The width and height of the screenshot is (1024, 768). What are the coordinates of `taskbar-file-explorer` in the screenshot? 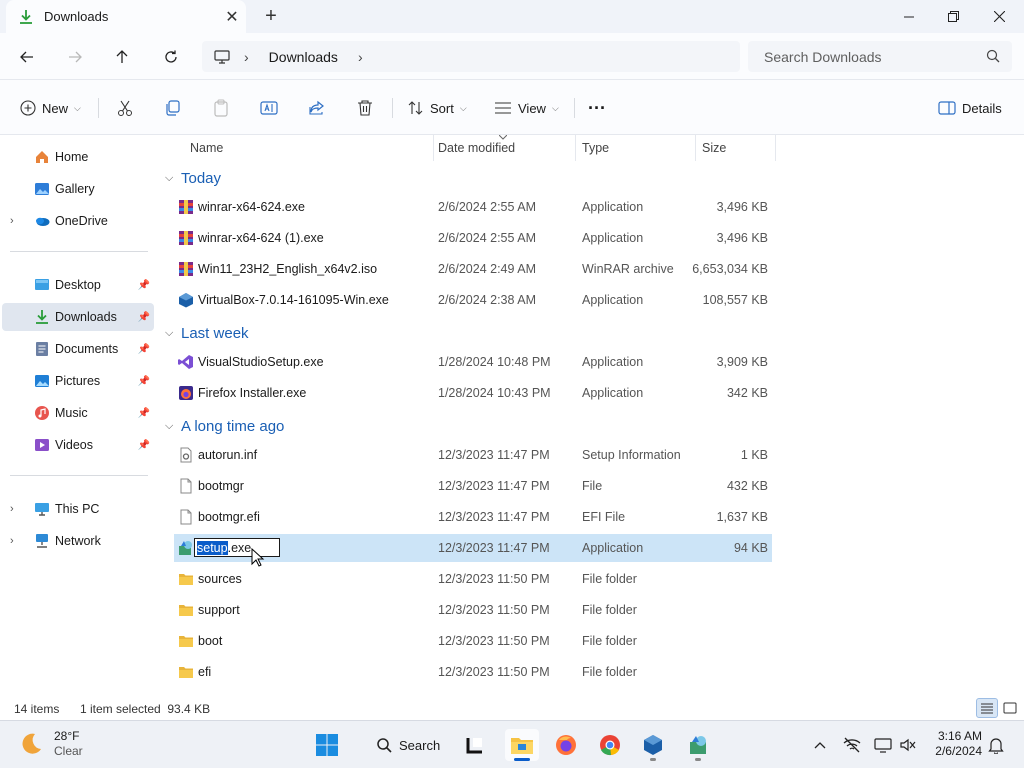 It's located at (522, 745).